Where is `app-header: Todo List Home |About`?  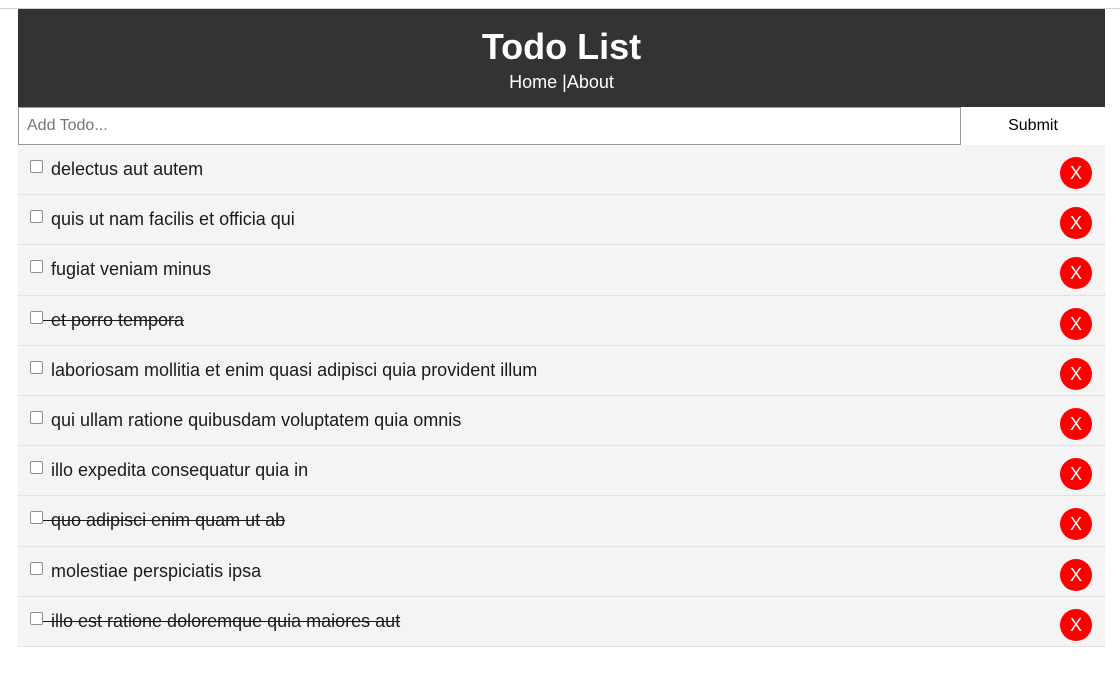
app-header: Todo List Home |About is located at coordinates (561, 58).